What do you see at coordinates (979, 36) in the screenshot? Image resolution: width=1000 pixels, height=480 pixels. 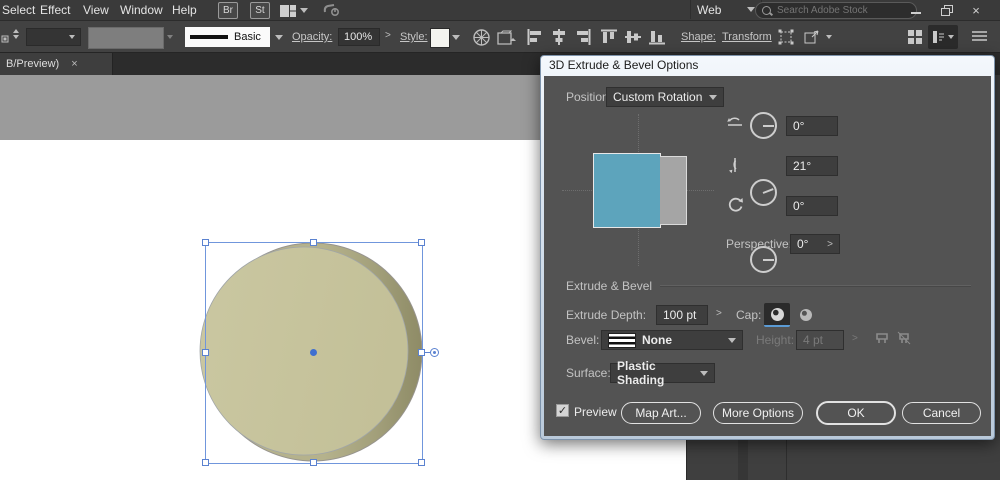 I see `panel-menu-icon` at bounding box center [979, 36].